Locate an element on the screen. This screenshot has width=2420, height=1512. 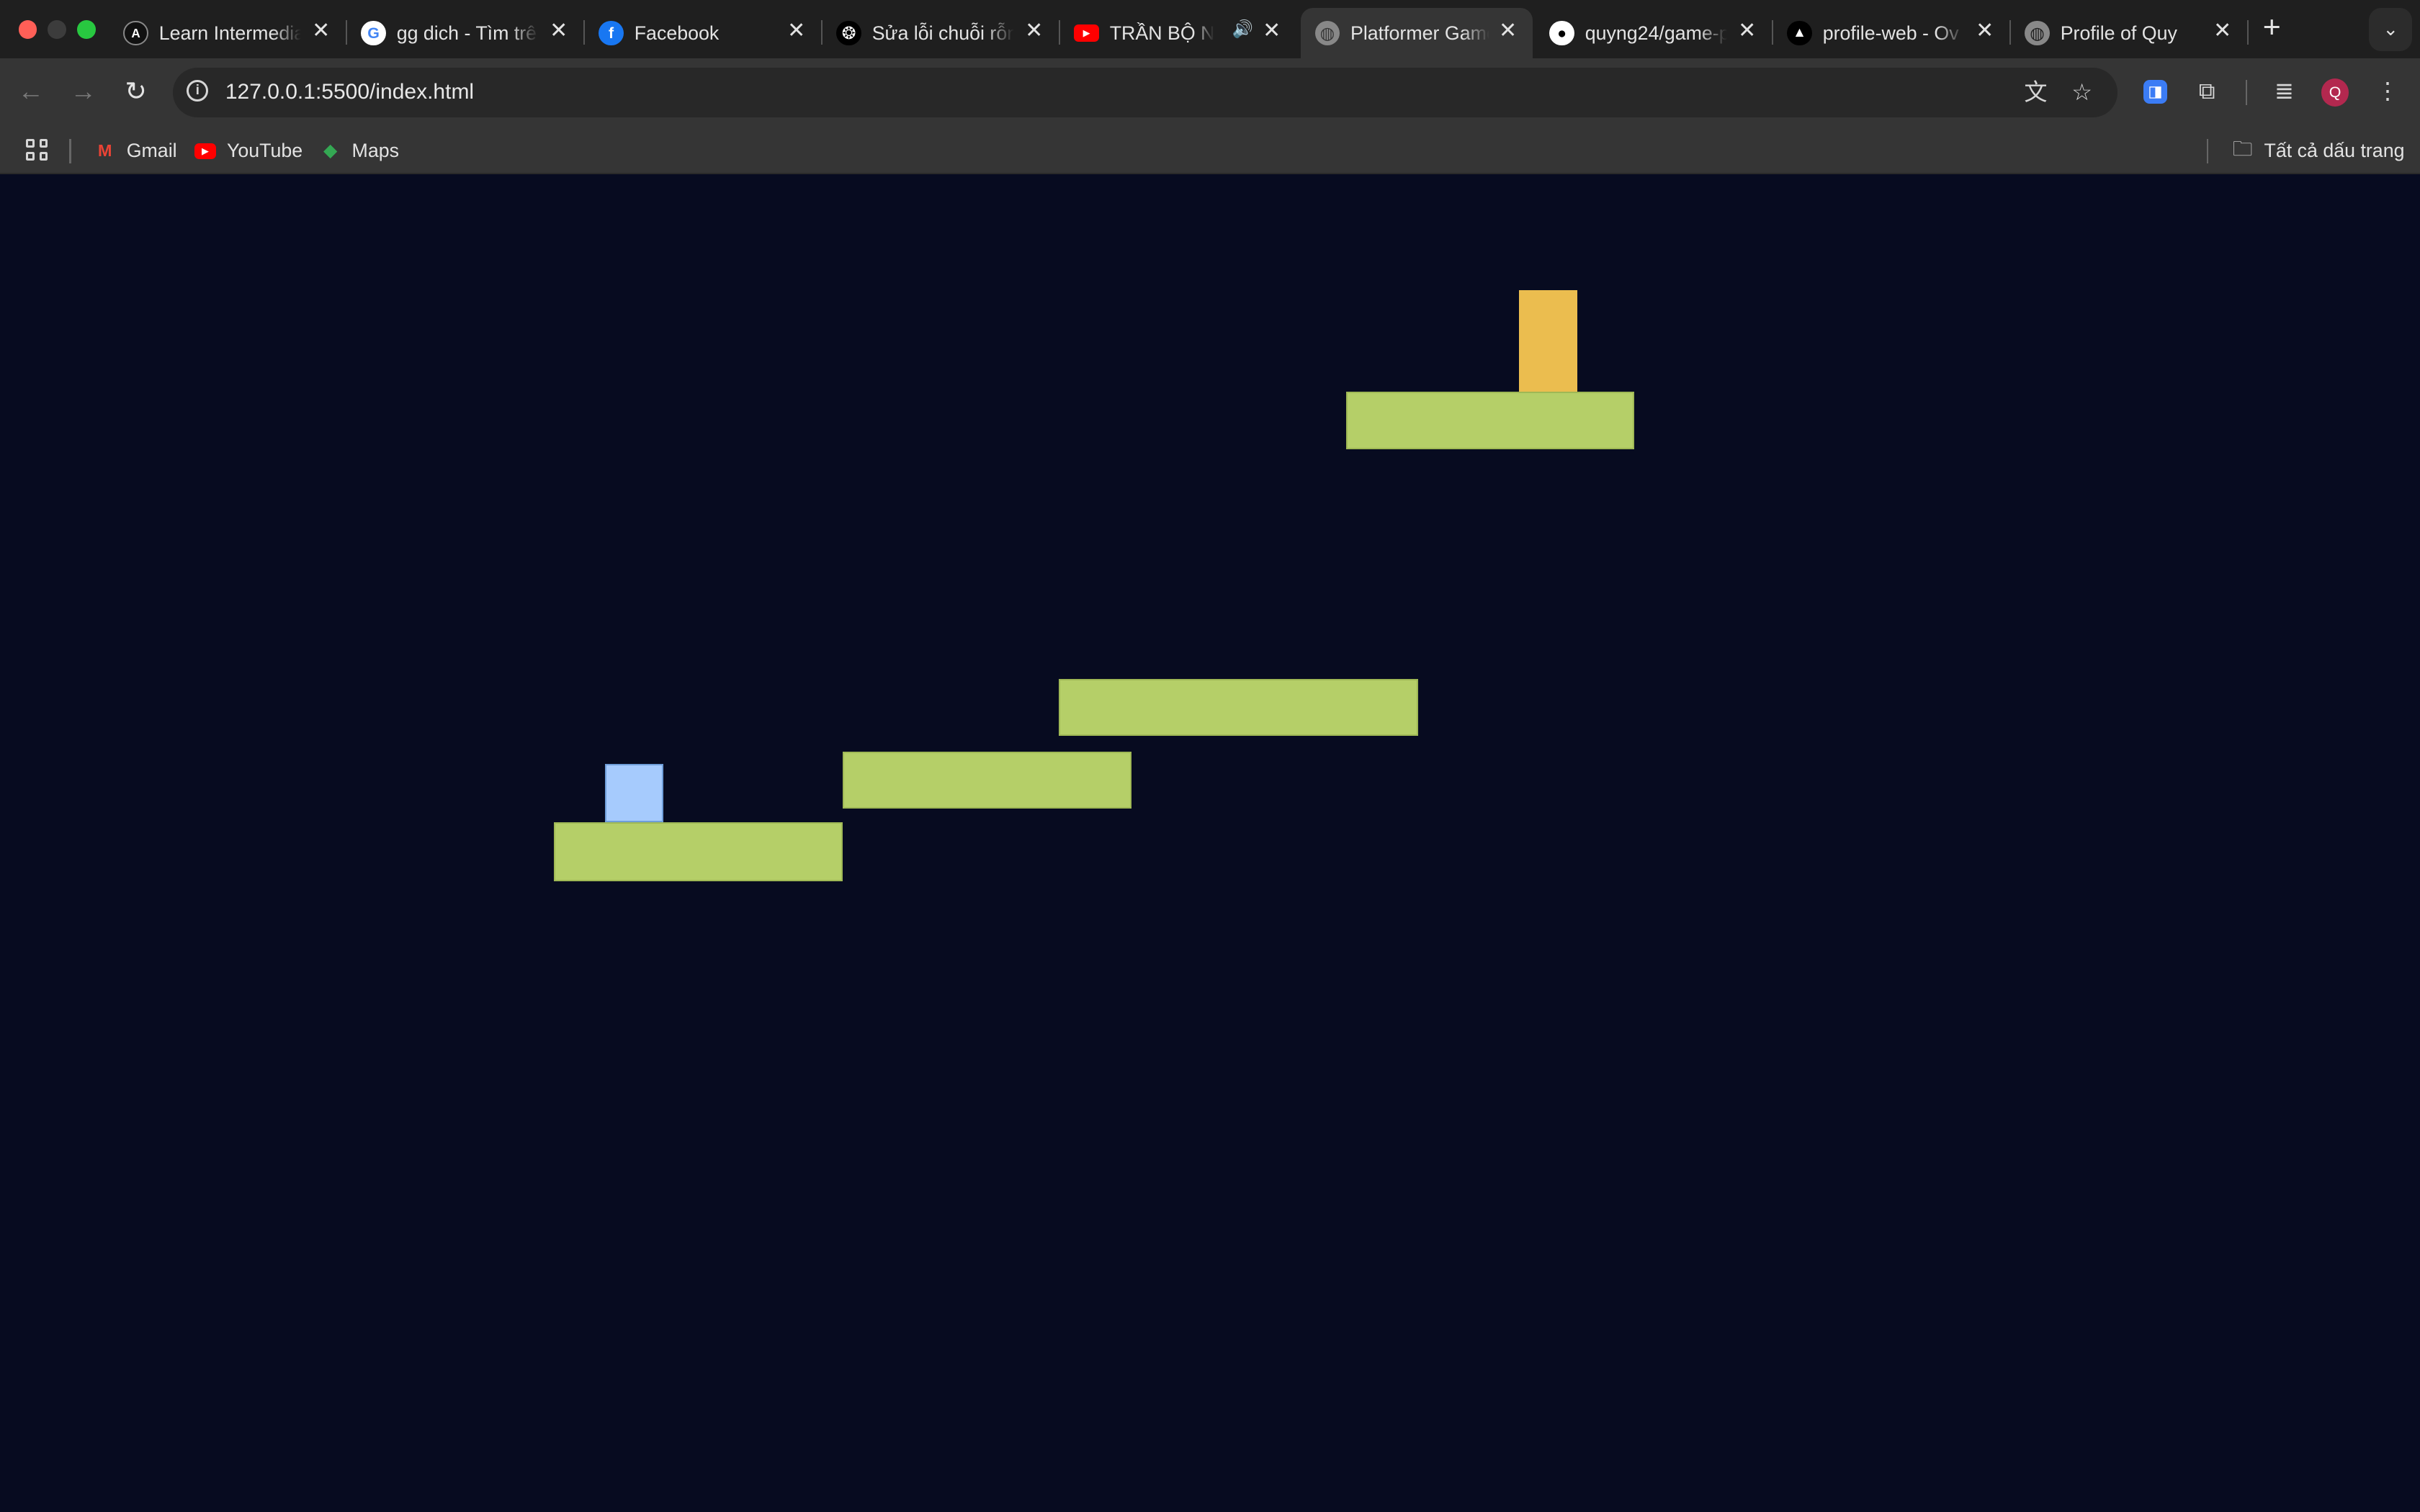
tab-sua-loi: ❂ Sửa lỗi chuỗi rỗn ✕ is located at coordinates (942, 33).